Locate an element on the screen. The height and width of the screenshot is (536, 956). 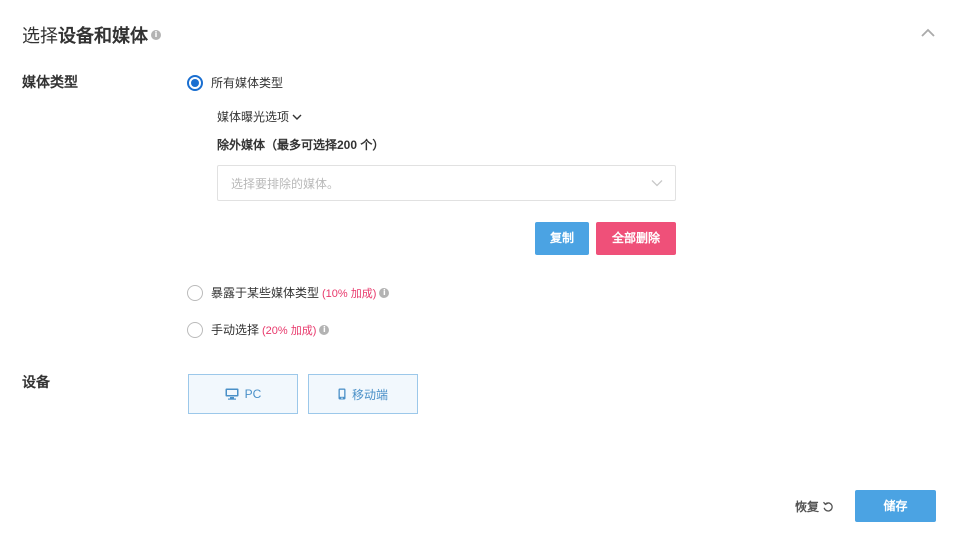
title-prefix: 选择 is located at coordinates (40, 36).